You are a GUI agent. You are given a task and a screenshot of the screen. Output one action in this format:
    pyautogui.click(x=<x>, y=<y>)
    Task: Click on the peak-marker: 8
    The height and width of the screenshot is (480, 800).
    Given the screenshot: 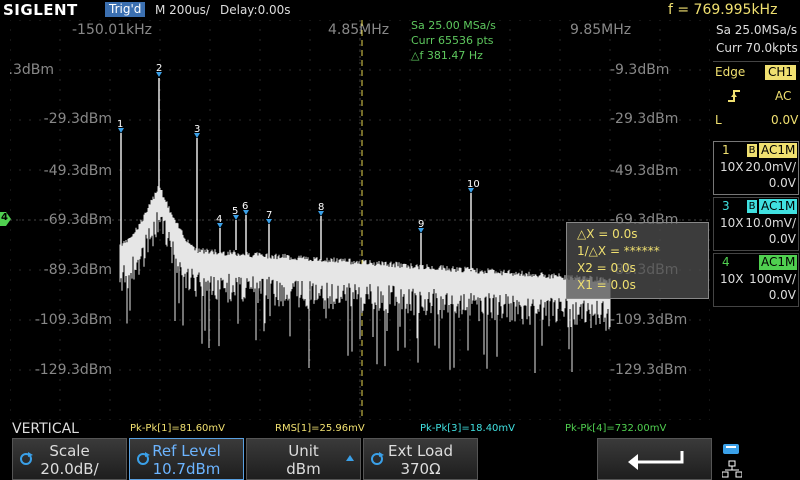 What is the action you would take?
    pyautogui.click(x=321, y=209)
    